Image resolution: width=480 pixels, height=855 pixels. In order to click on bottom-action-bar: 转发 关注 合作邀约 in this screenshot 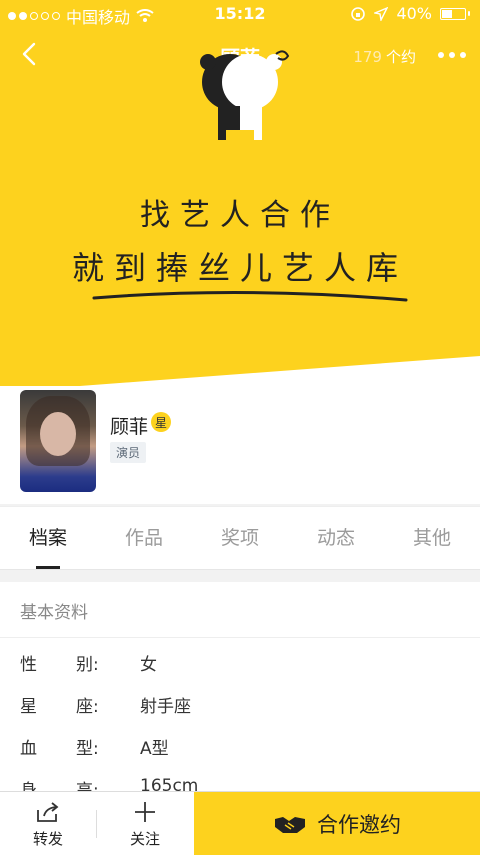, I will do `click(240, 823)`.